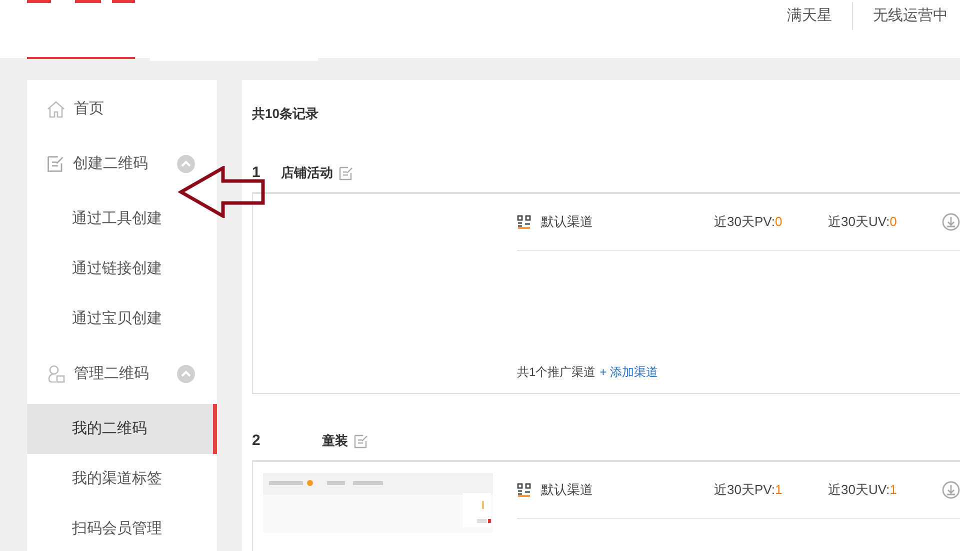  I want to click on record-count: 共10条记录, so click(286, 114).